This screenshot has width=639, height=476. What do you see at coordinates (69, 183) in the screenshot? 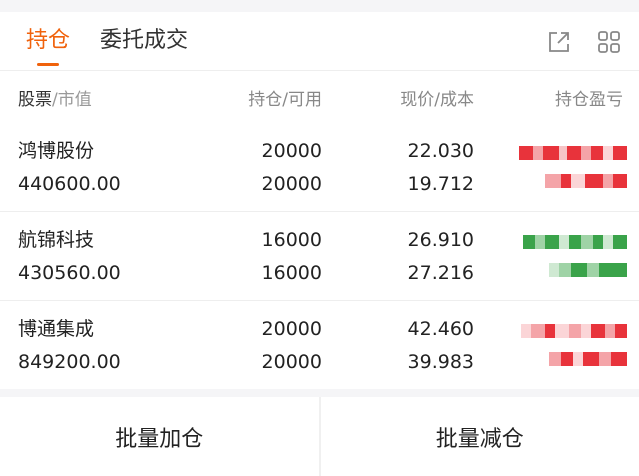
I see `market-value: 440600.00` at bounding box center [69, 183].